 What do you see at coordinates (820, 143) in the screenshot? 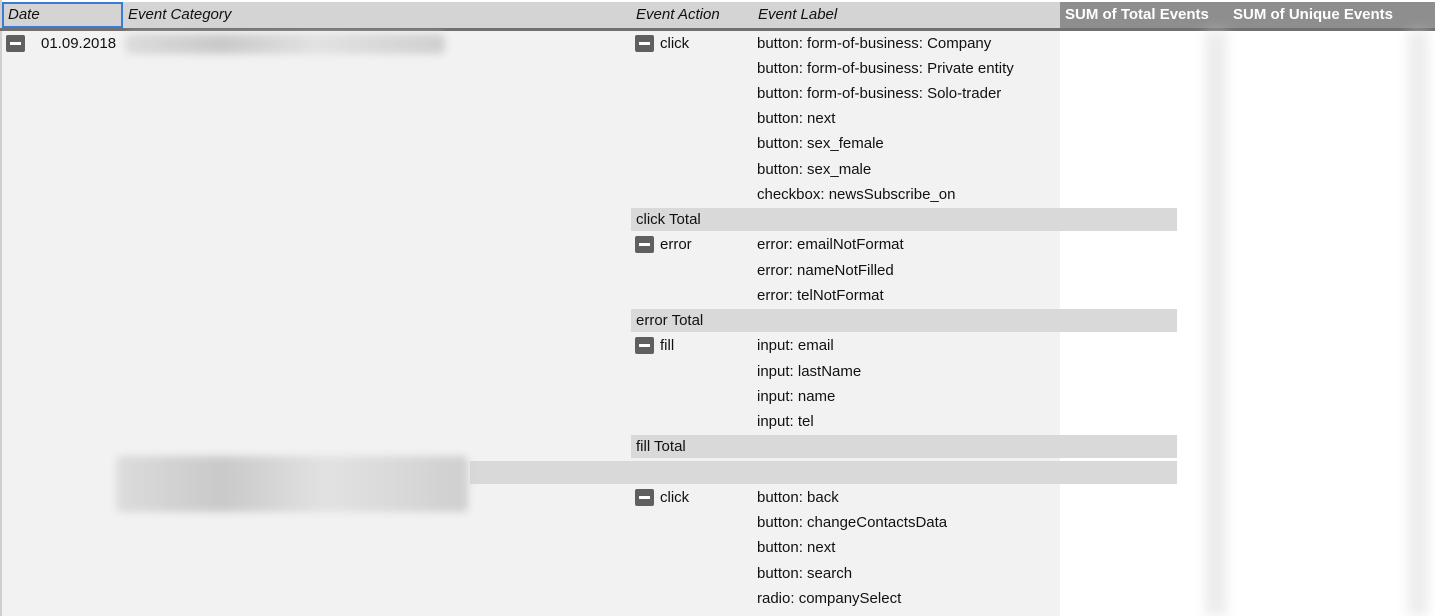
I see `table-row: button: sex_female` at bounding box center [820, 143].